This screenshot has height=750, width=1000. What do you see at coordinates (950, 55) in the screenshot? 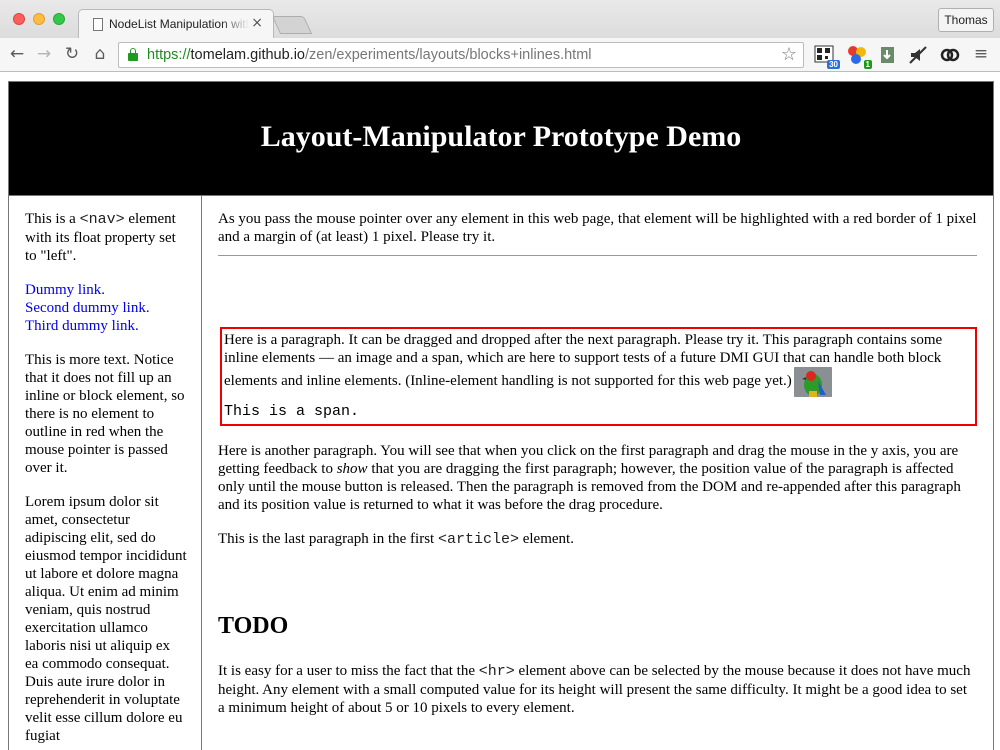
I see `link-extension-icon` at bounding box center [950, 55].